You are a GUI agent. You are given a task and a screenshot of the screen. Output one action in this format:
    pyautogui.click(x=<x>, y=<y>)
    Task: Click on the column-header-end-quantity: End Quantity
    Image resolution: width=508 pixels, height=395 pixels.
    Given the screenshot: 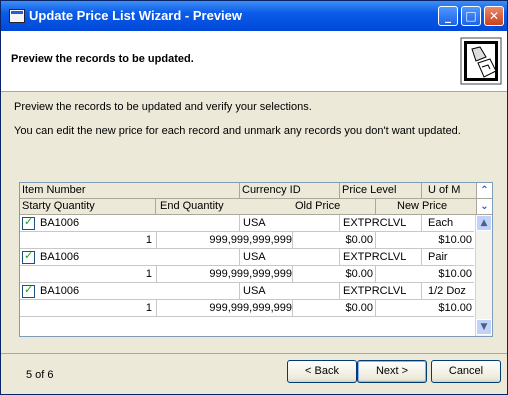 What is the action you would take?
    pyautogui.click(x=192, y=206)
    